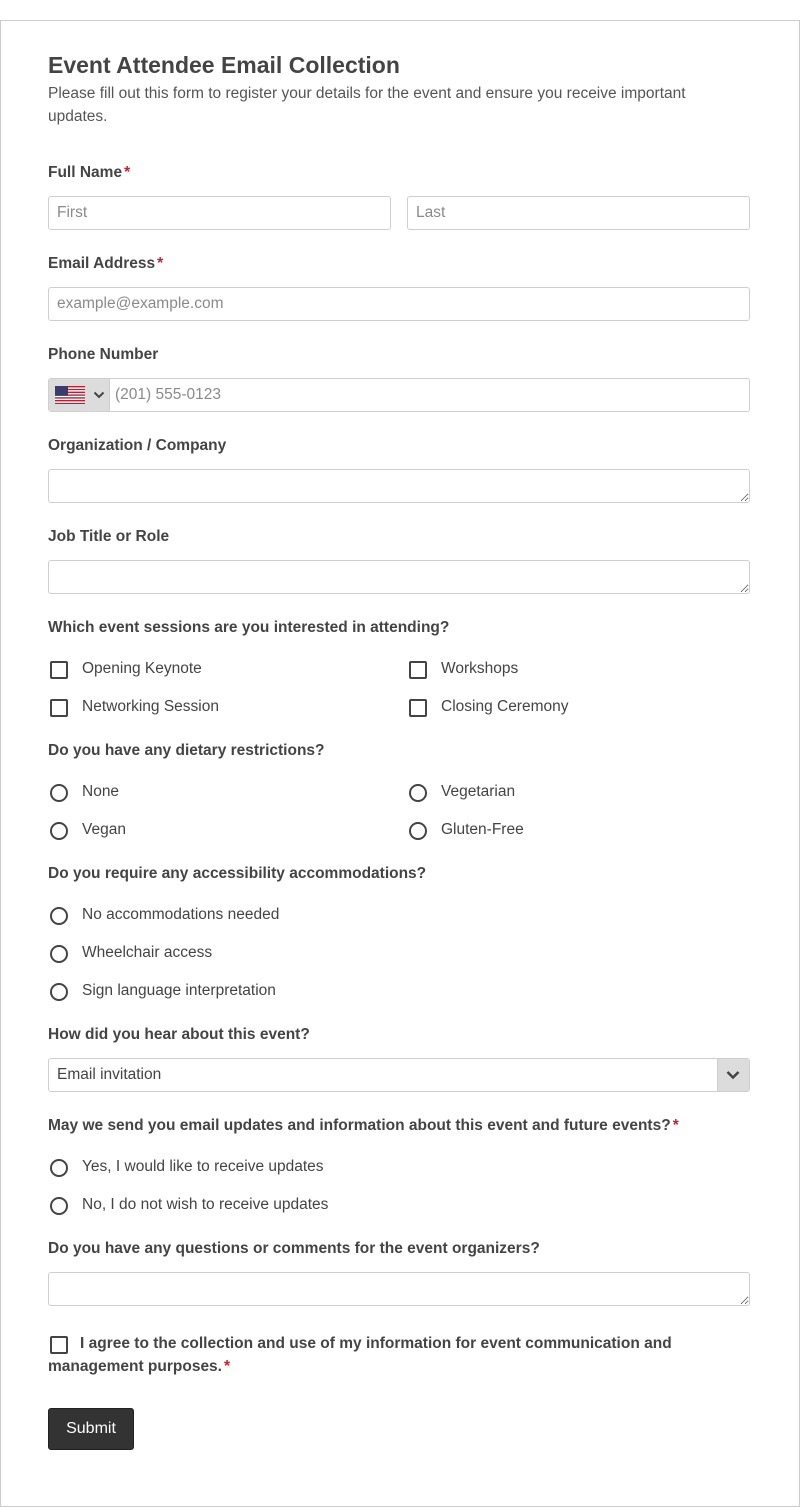  I want to click on heard-about-label: How did you hear about this event?, so click(179, 1034).